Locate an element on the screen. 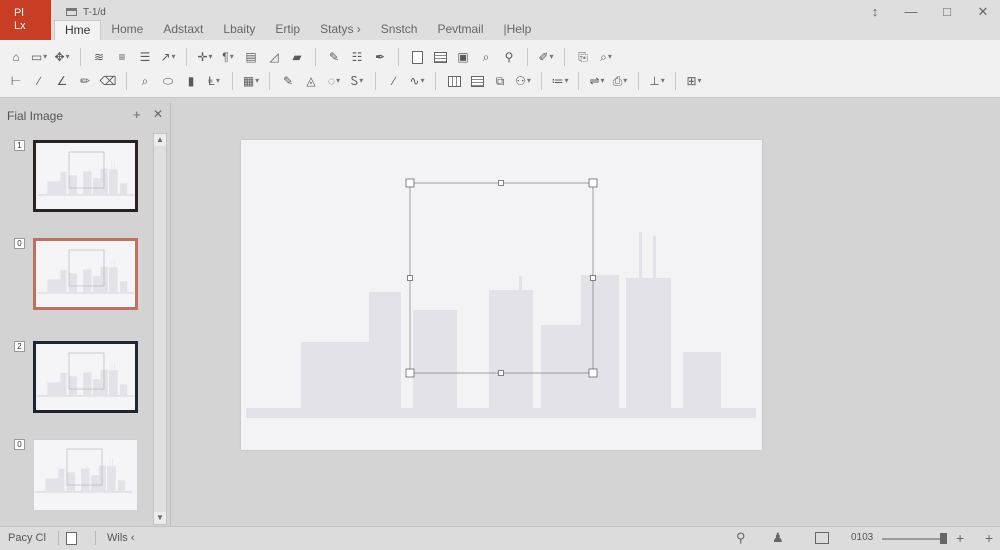 The image size is (1000, 550). ribbon-separator is located at coordinates (638, 81).